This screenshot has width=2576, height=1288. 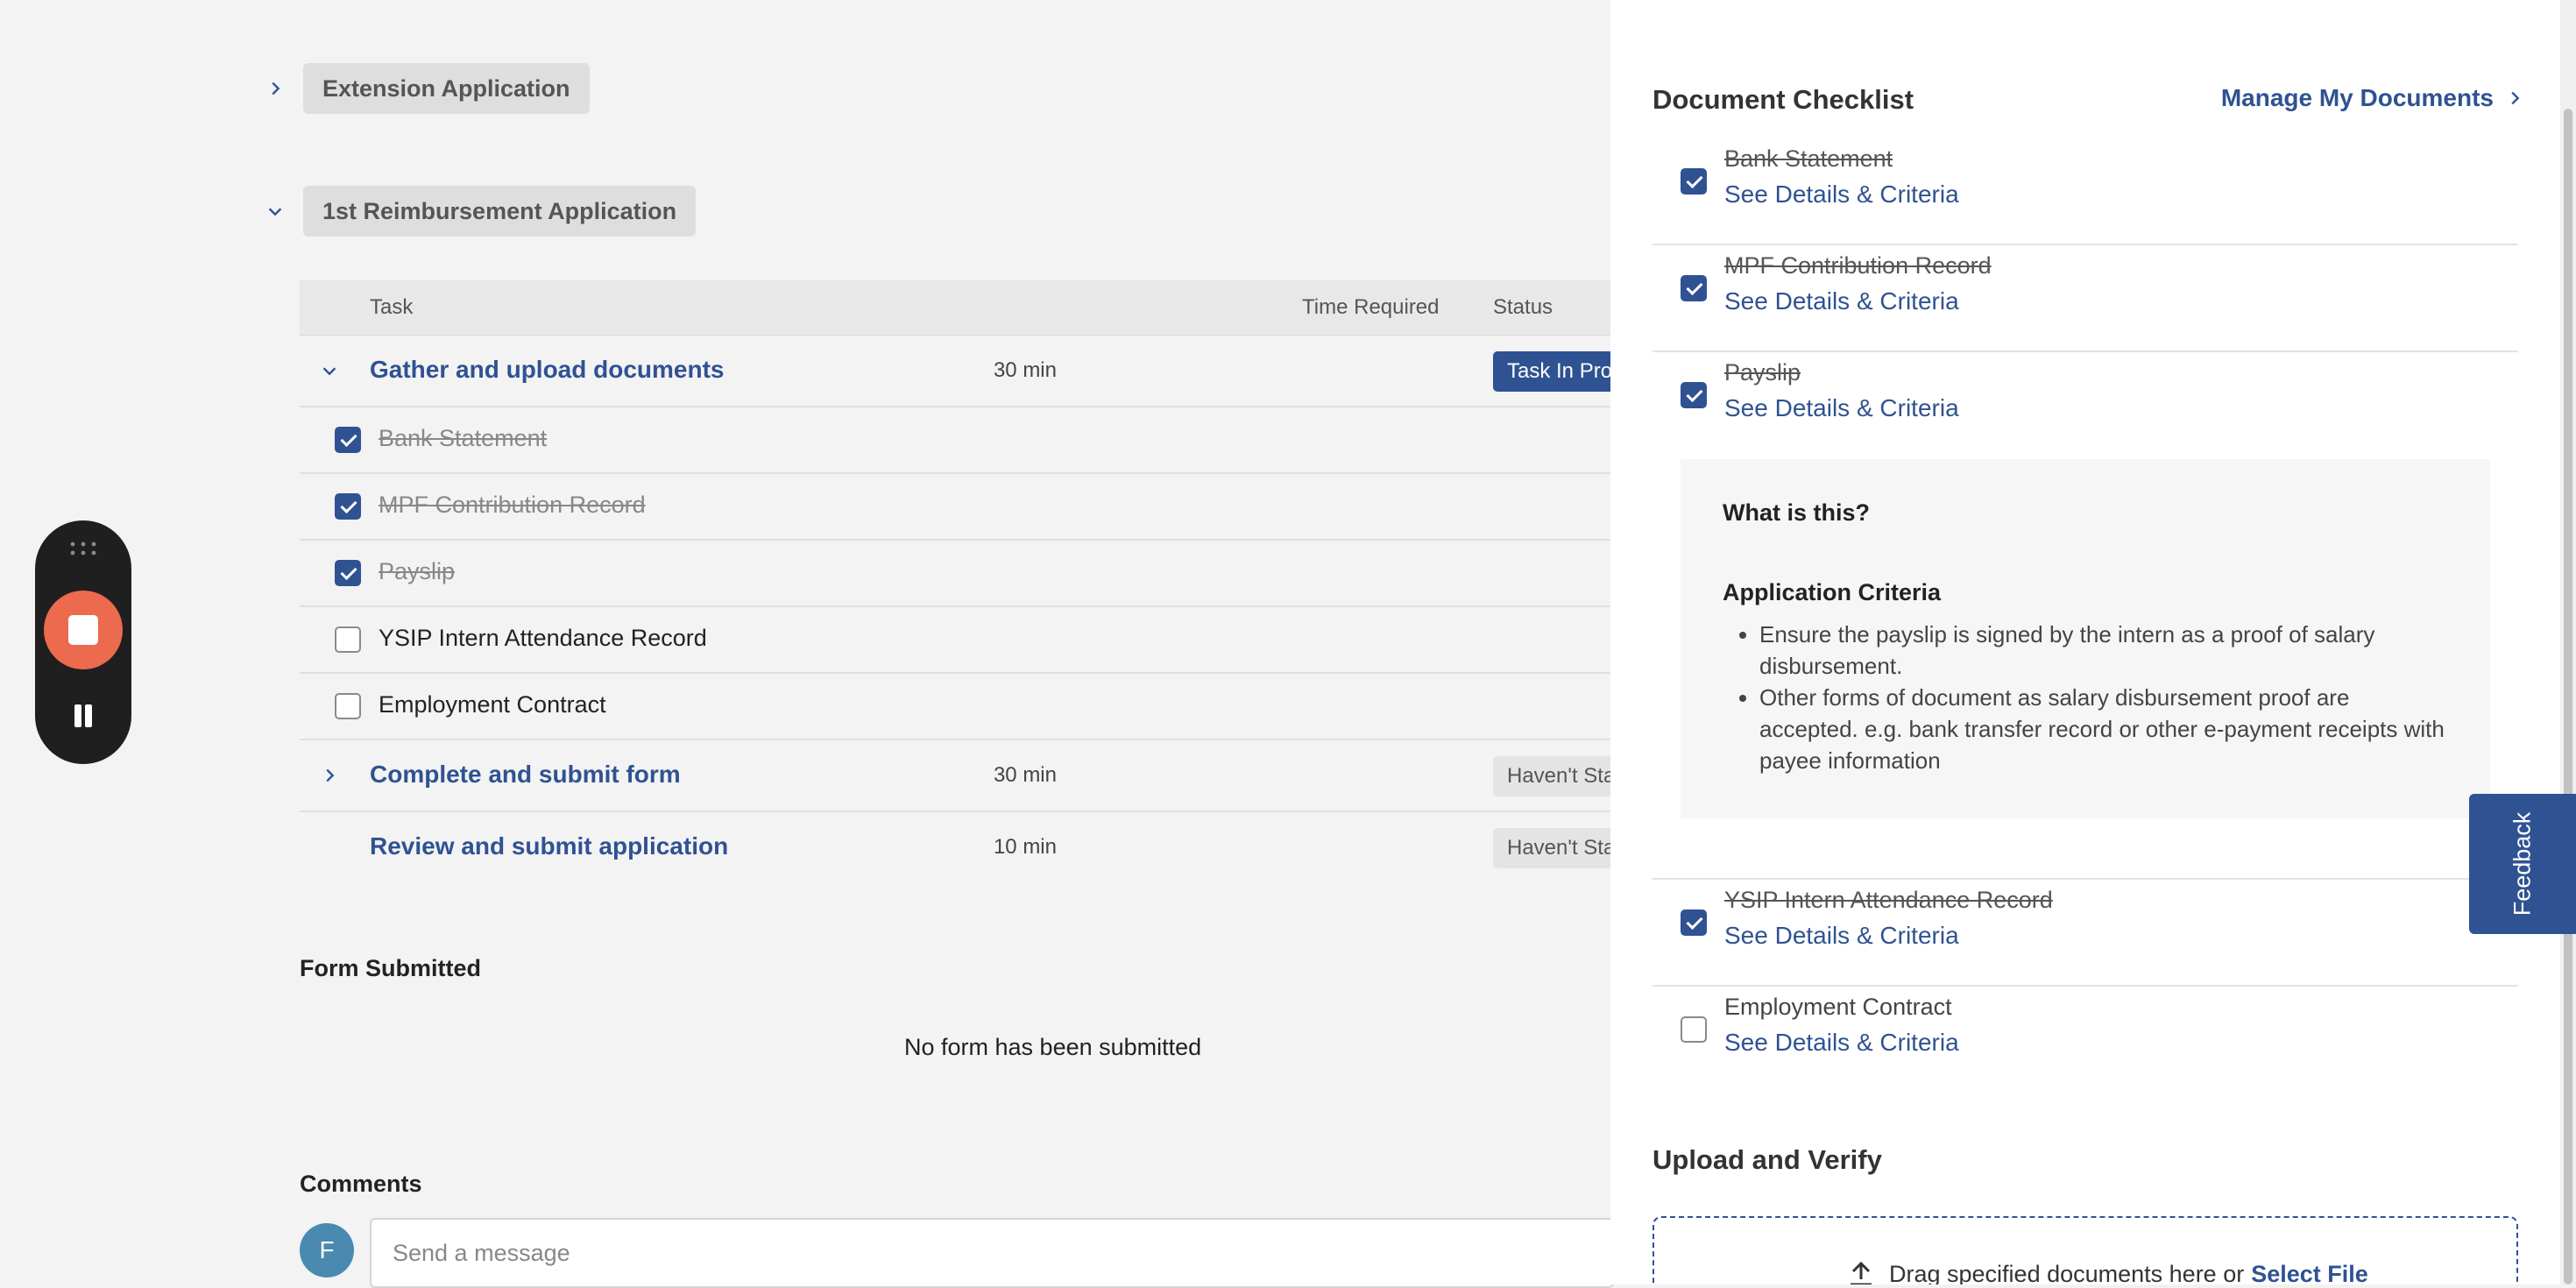 I want to click on document-row: MPF Contribution Record, so click(x=957, y=507).